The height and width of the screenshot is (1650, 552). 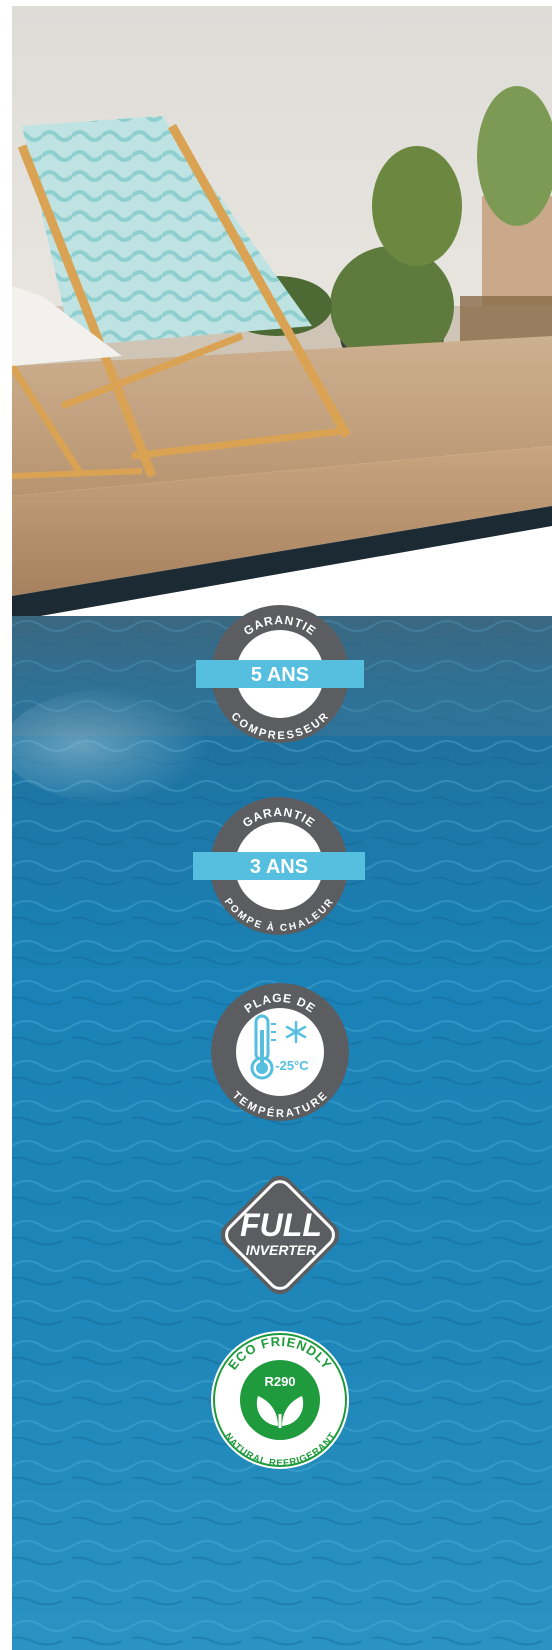 I want to click on eco-friendly-badge: ECO FRIENDLY NATURAL REFRIGERANT R290, so click(x=280, y=1400).